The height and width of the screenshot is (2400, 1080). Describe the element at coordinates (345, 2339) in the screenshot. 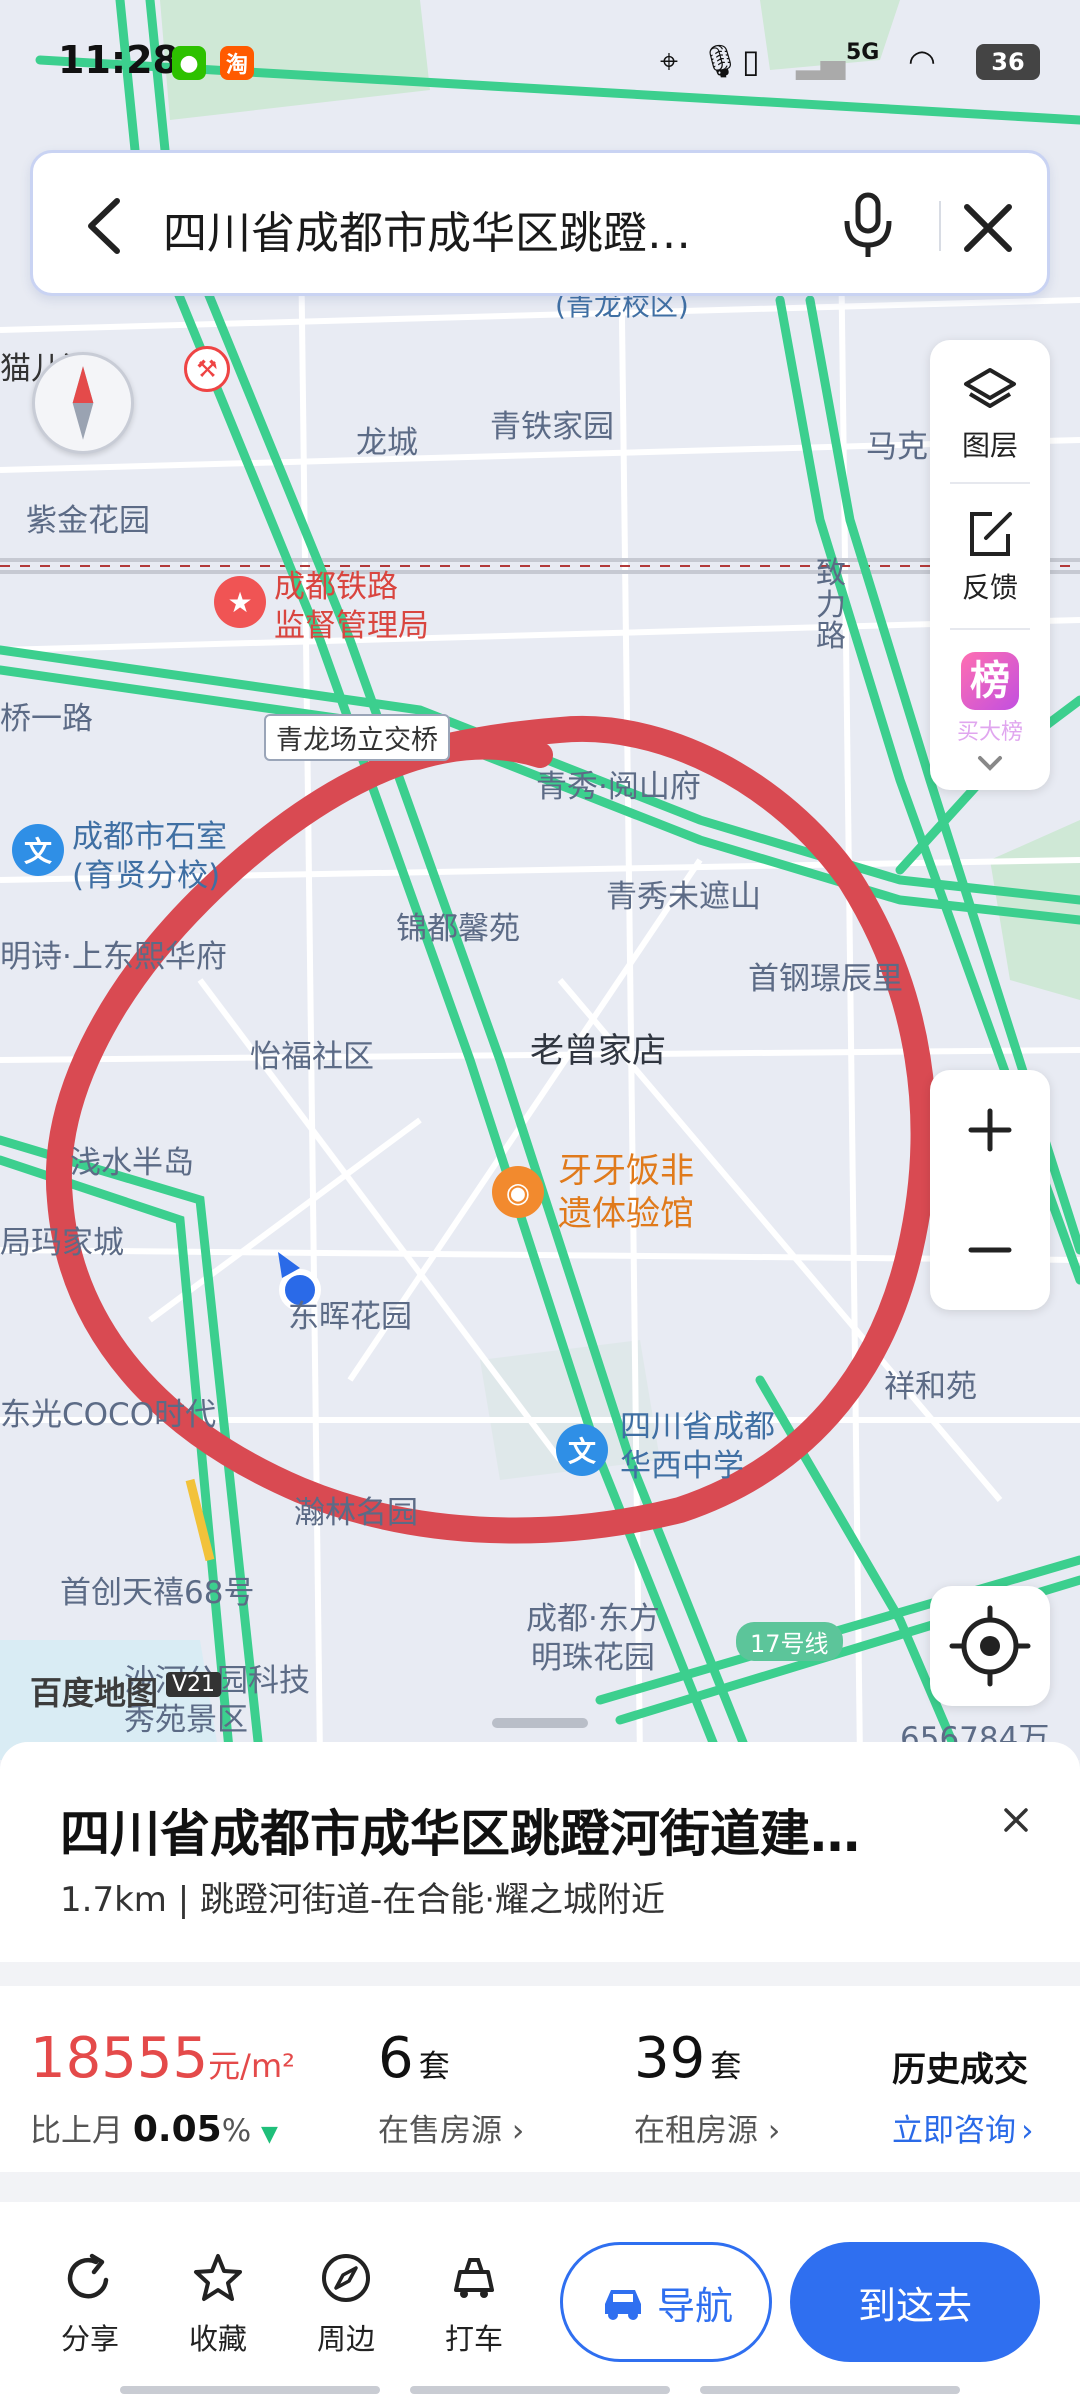

I see `nearby-label: 周边` at that location.